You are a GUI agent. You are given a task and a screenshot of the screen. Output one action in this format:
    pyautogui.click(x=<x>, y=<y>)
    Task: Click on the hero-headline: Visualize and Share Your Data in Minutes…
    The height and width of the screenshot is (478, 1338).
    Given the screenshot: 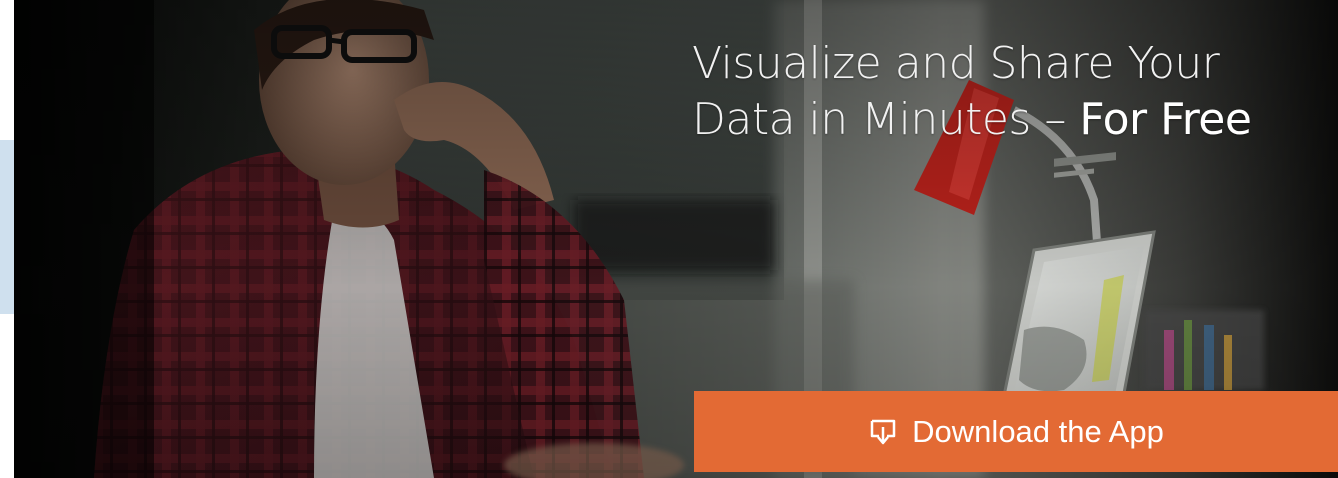 What is the action you would take?
    pyautogui.click(x=1012, y=92)
    